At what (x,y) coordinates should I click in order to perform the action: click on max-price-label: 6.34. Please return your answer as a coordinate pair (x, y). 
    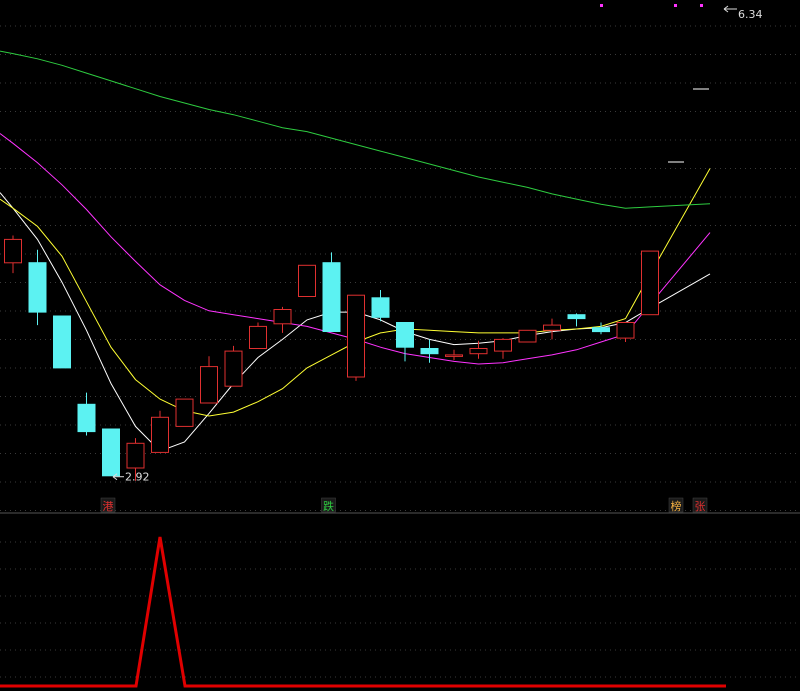
    Looking at the image, I should click on (750, 14).